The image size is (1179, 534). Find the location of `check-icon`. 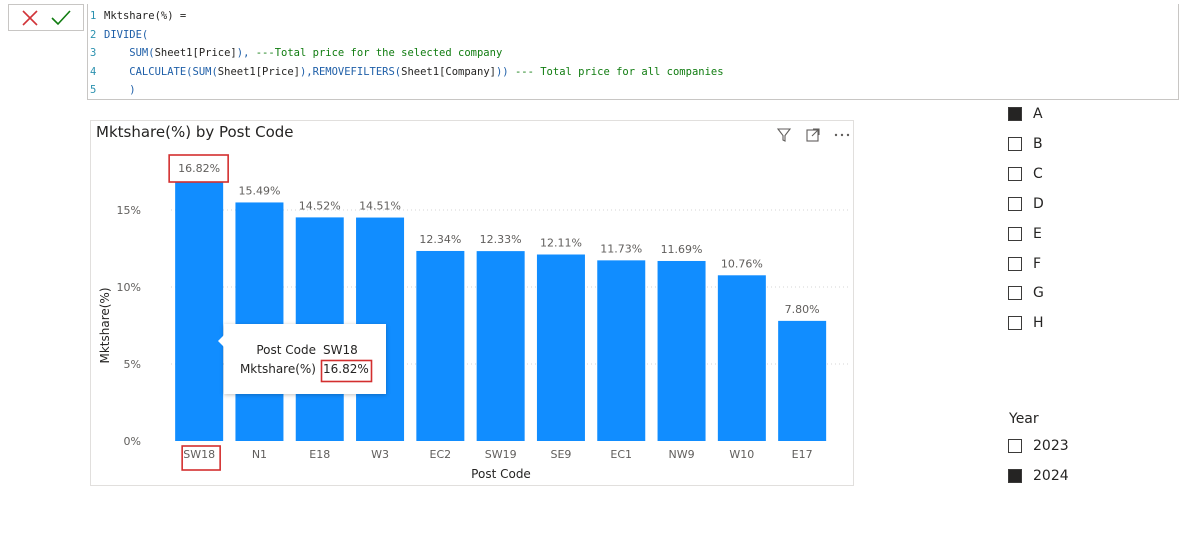

check-icon is located at coordinates (61, 18).